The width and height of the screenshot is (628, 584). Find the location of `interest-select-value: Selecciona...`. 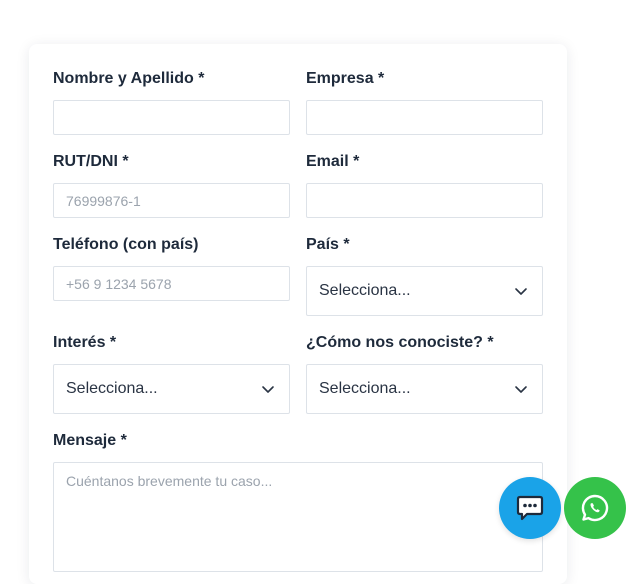

interest-select-value: Selecciona... is located at coordinates (112, 388).